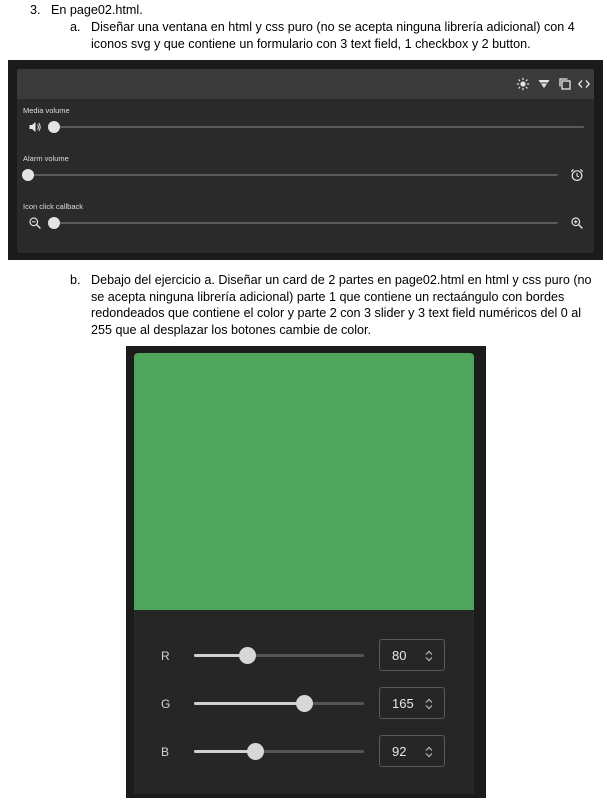  I want to click on r-number-field: 80, so click(412, 655).